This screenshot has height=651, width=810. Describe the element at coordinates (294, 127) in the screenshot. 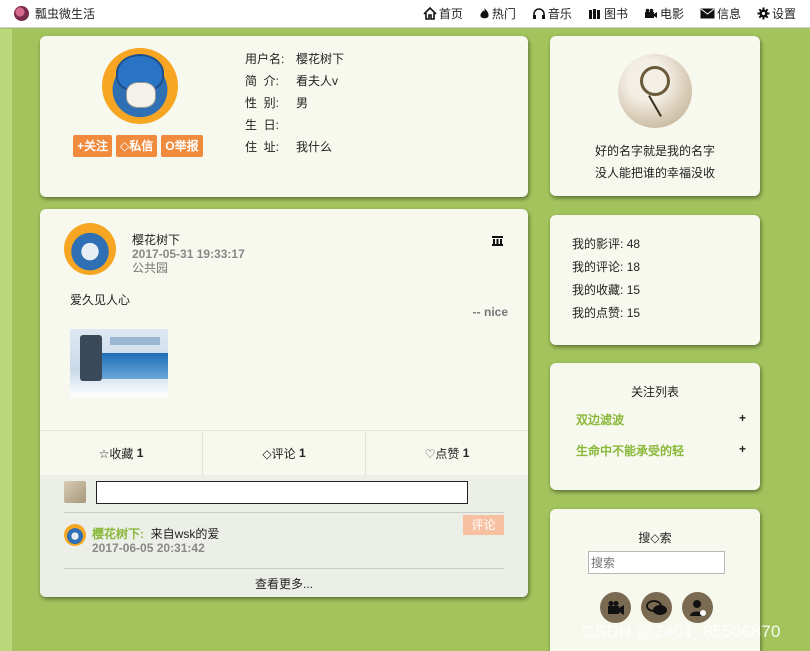

I see `info-row-birthday: 生 日:` at that location.